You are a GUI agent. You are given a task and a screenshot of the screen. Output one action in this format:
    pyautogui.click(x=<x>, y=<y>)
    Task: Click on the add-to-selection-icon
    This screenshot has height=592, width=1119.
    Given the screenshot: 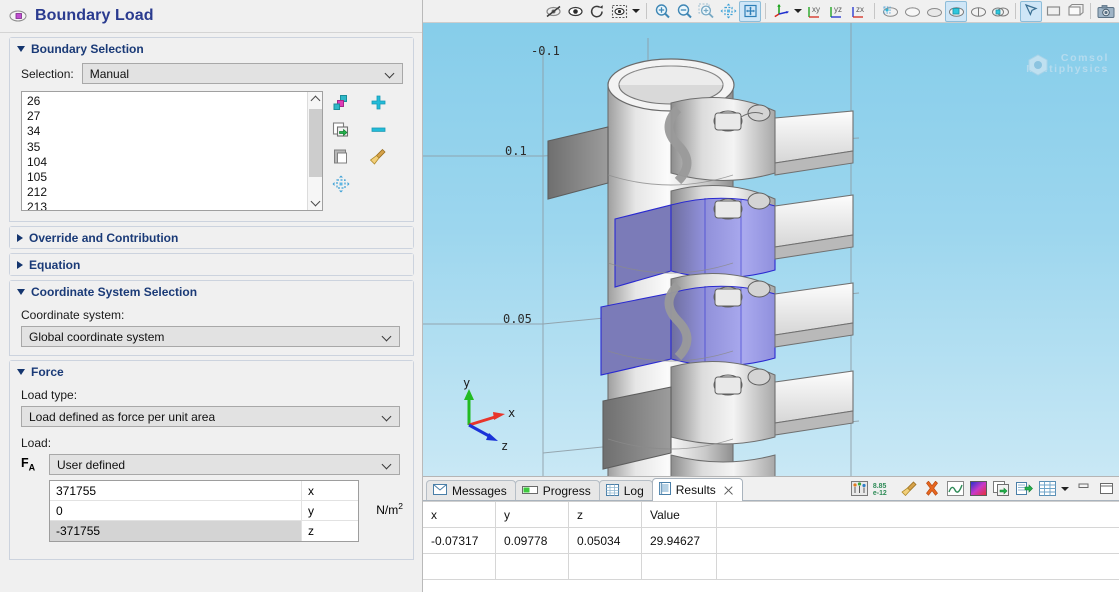 What is the action you would take?
    pyautogui.click(x=378, y=103)
    